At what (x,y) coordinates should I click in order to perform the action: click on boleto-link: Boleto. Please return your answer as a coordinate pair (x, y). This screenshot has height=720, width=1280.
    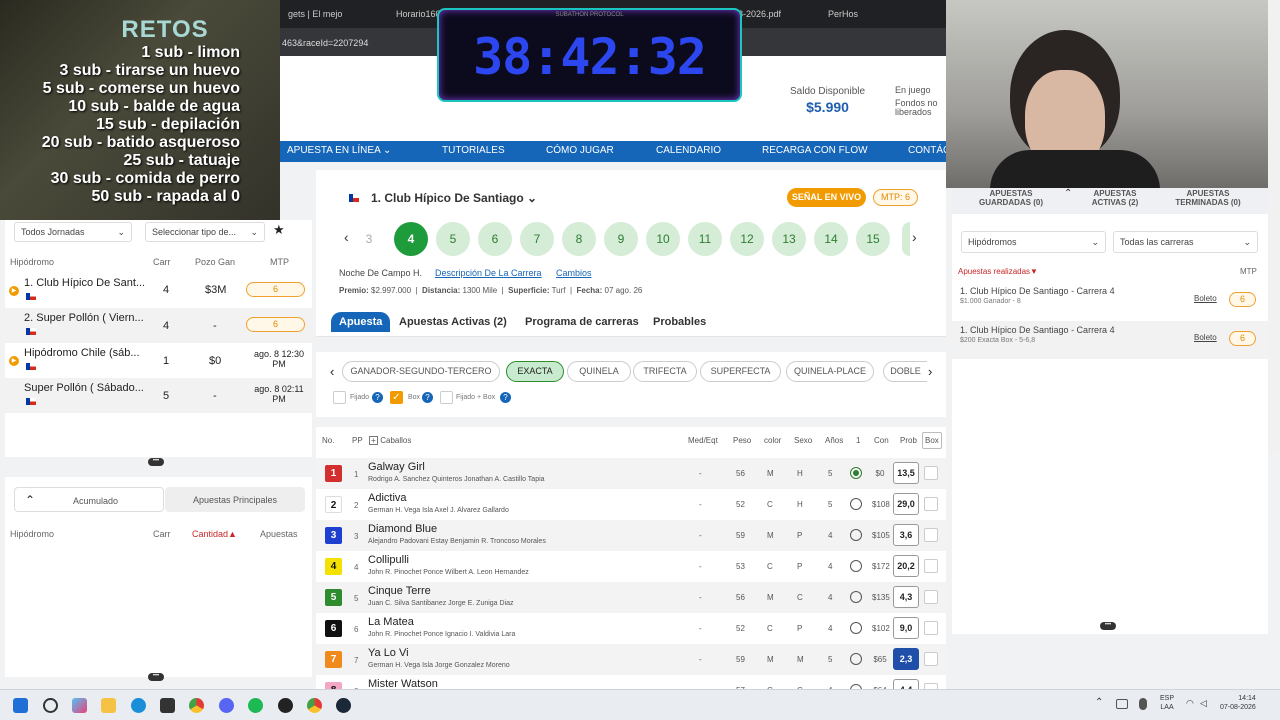
    Looking at the image, I should click on (1205, 337).